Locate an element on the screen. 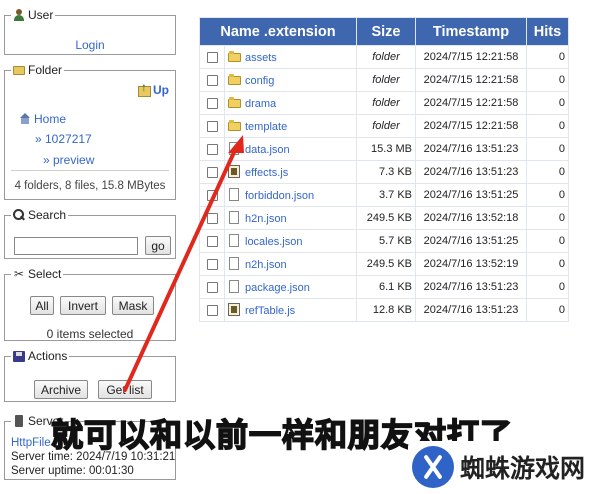  table-row: n2h.json 249.5 KB 2024/7/16 13:52:19 0 is located at coordinates (384, 264).